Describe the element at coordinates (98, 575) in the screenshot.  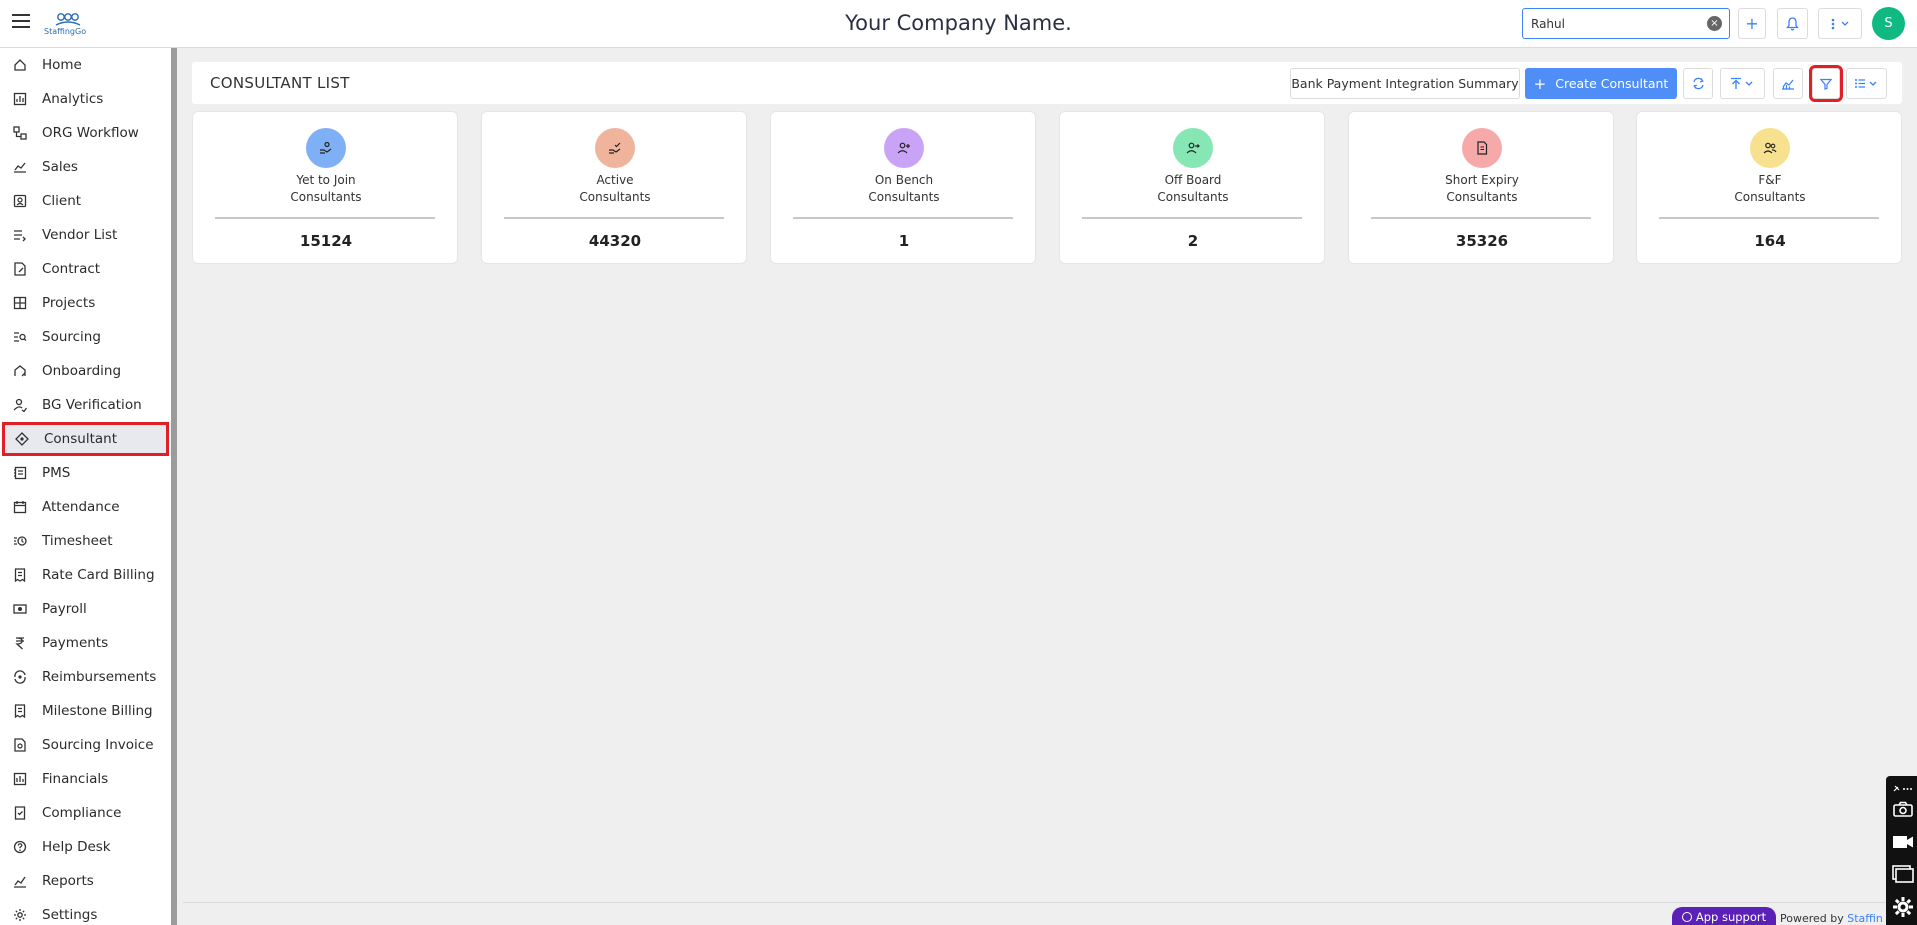
I see `sidebar-item-label: Rate Card Billing` at that location.